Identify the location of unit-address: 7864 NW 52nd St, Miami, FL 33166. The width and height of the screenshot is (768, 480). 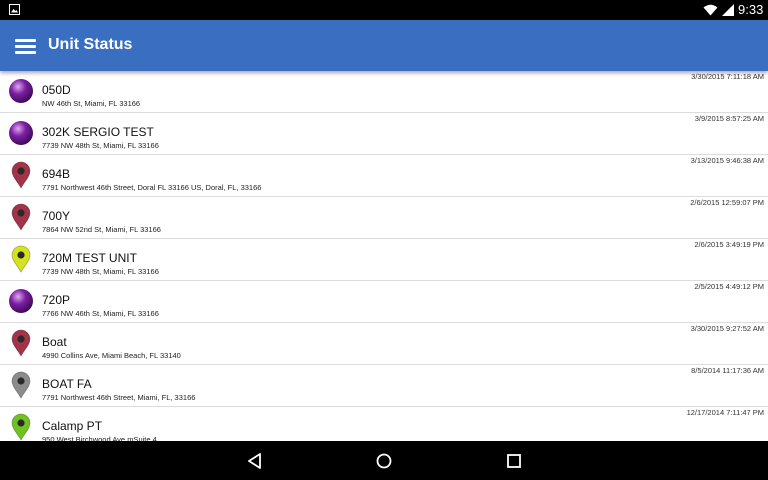
(101, 229).